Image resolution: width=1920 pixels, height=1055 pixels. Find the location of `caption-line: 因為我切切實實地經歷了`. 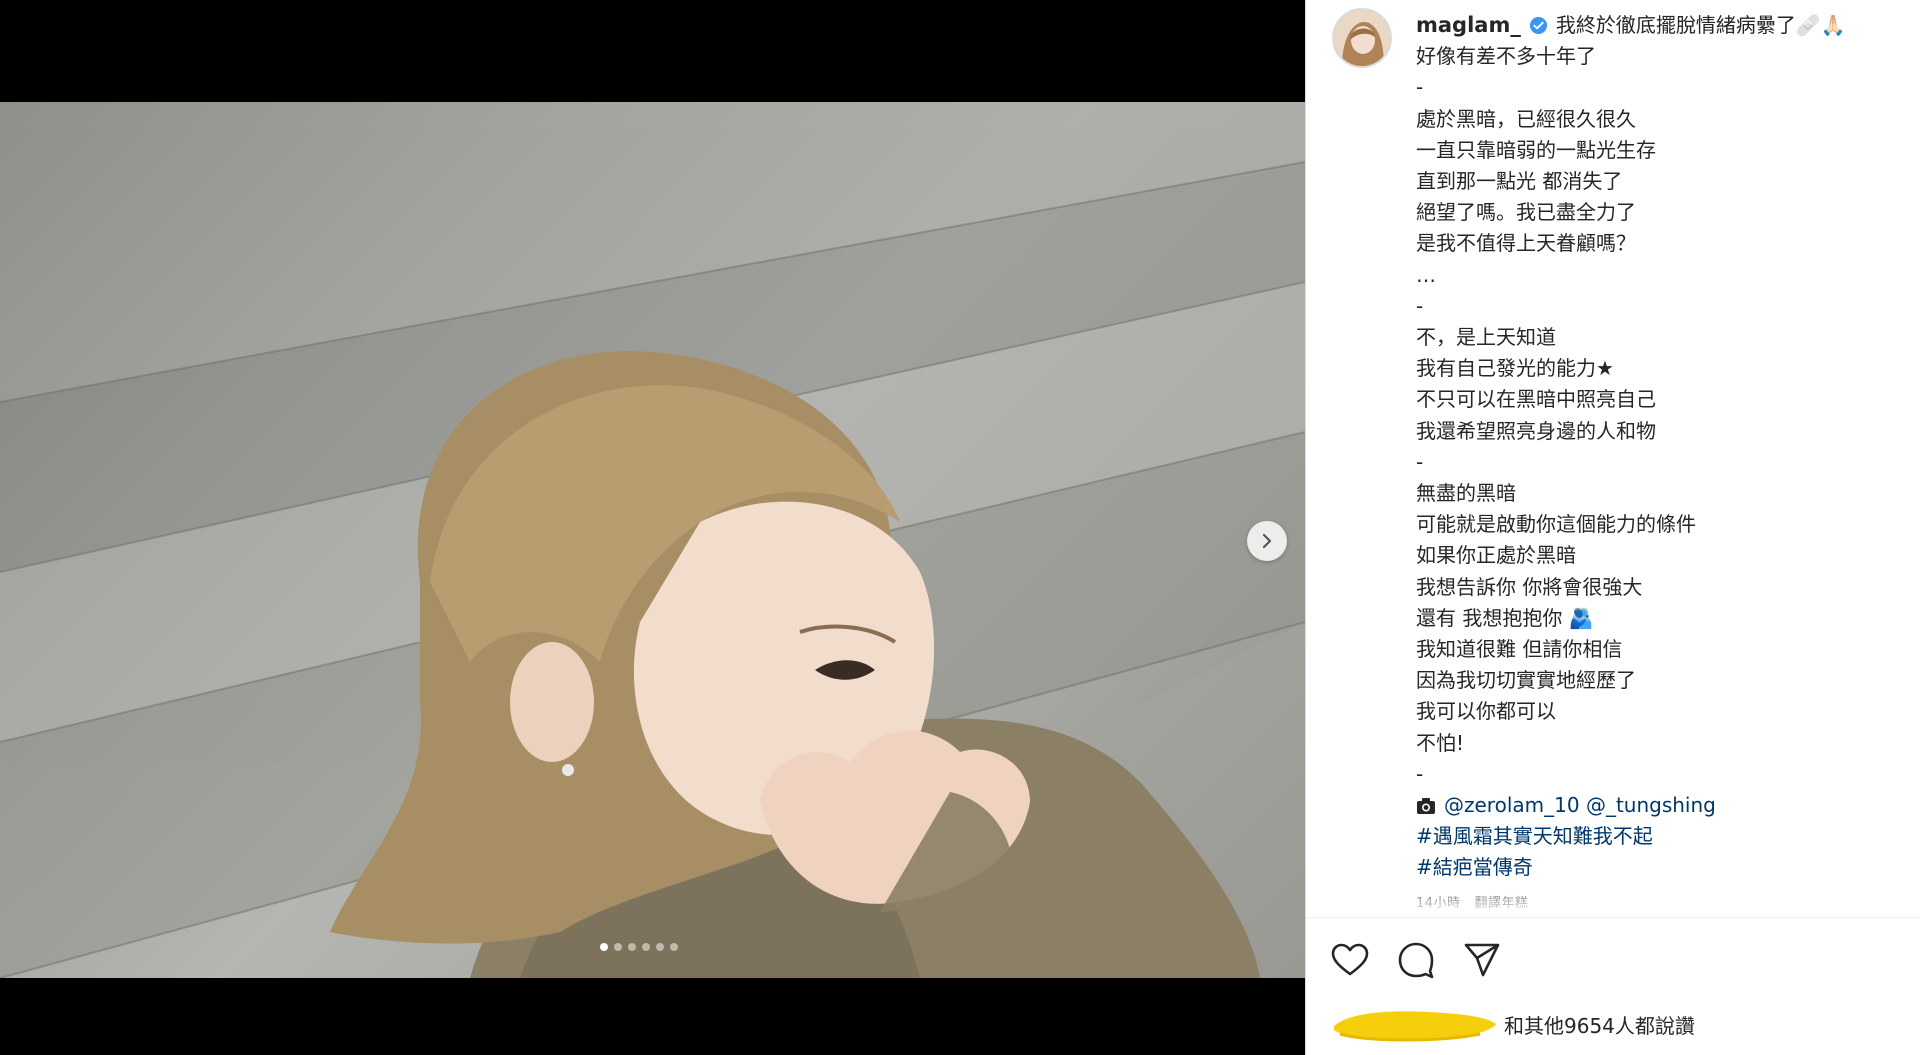

caption-line: 因為我切切實實地經歷了 is located at coordinates (1526, 680).